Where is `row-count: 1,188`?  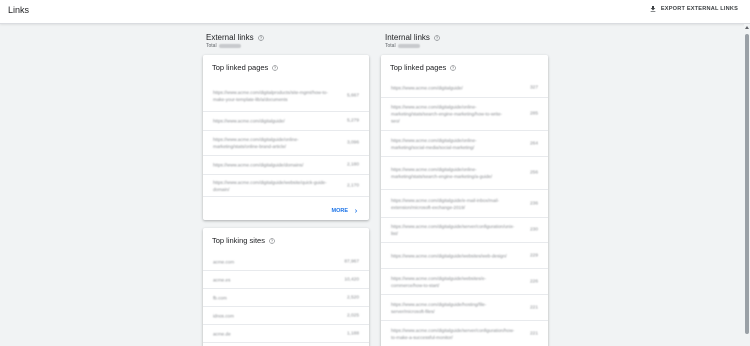
row-count: 1,188 is located at coordinates (352, 333).